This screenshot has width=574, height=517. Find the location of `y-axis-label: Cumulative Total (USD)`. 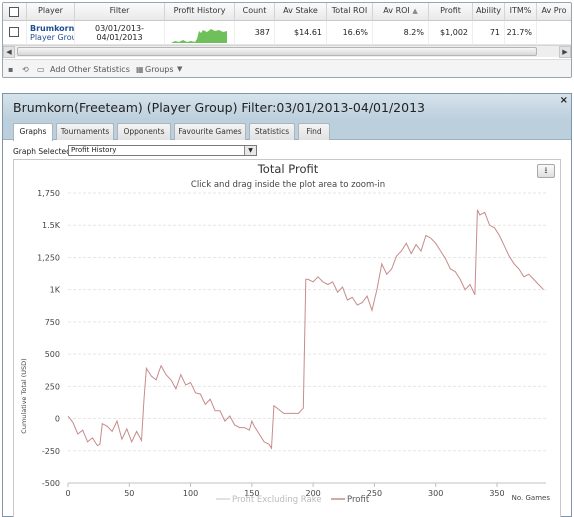

y-axis-label: Cumulative Total (USD) is located at coordinates (24, 395).